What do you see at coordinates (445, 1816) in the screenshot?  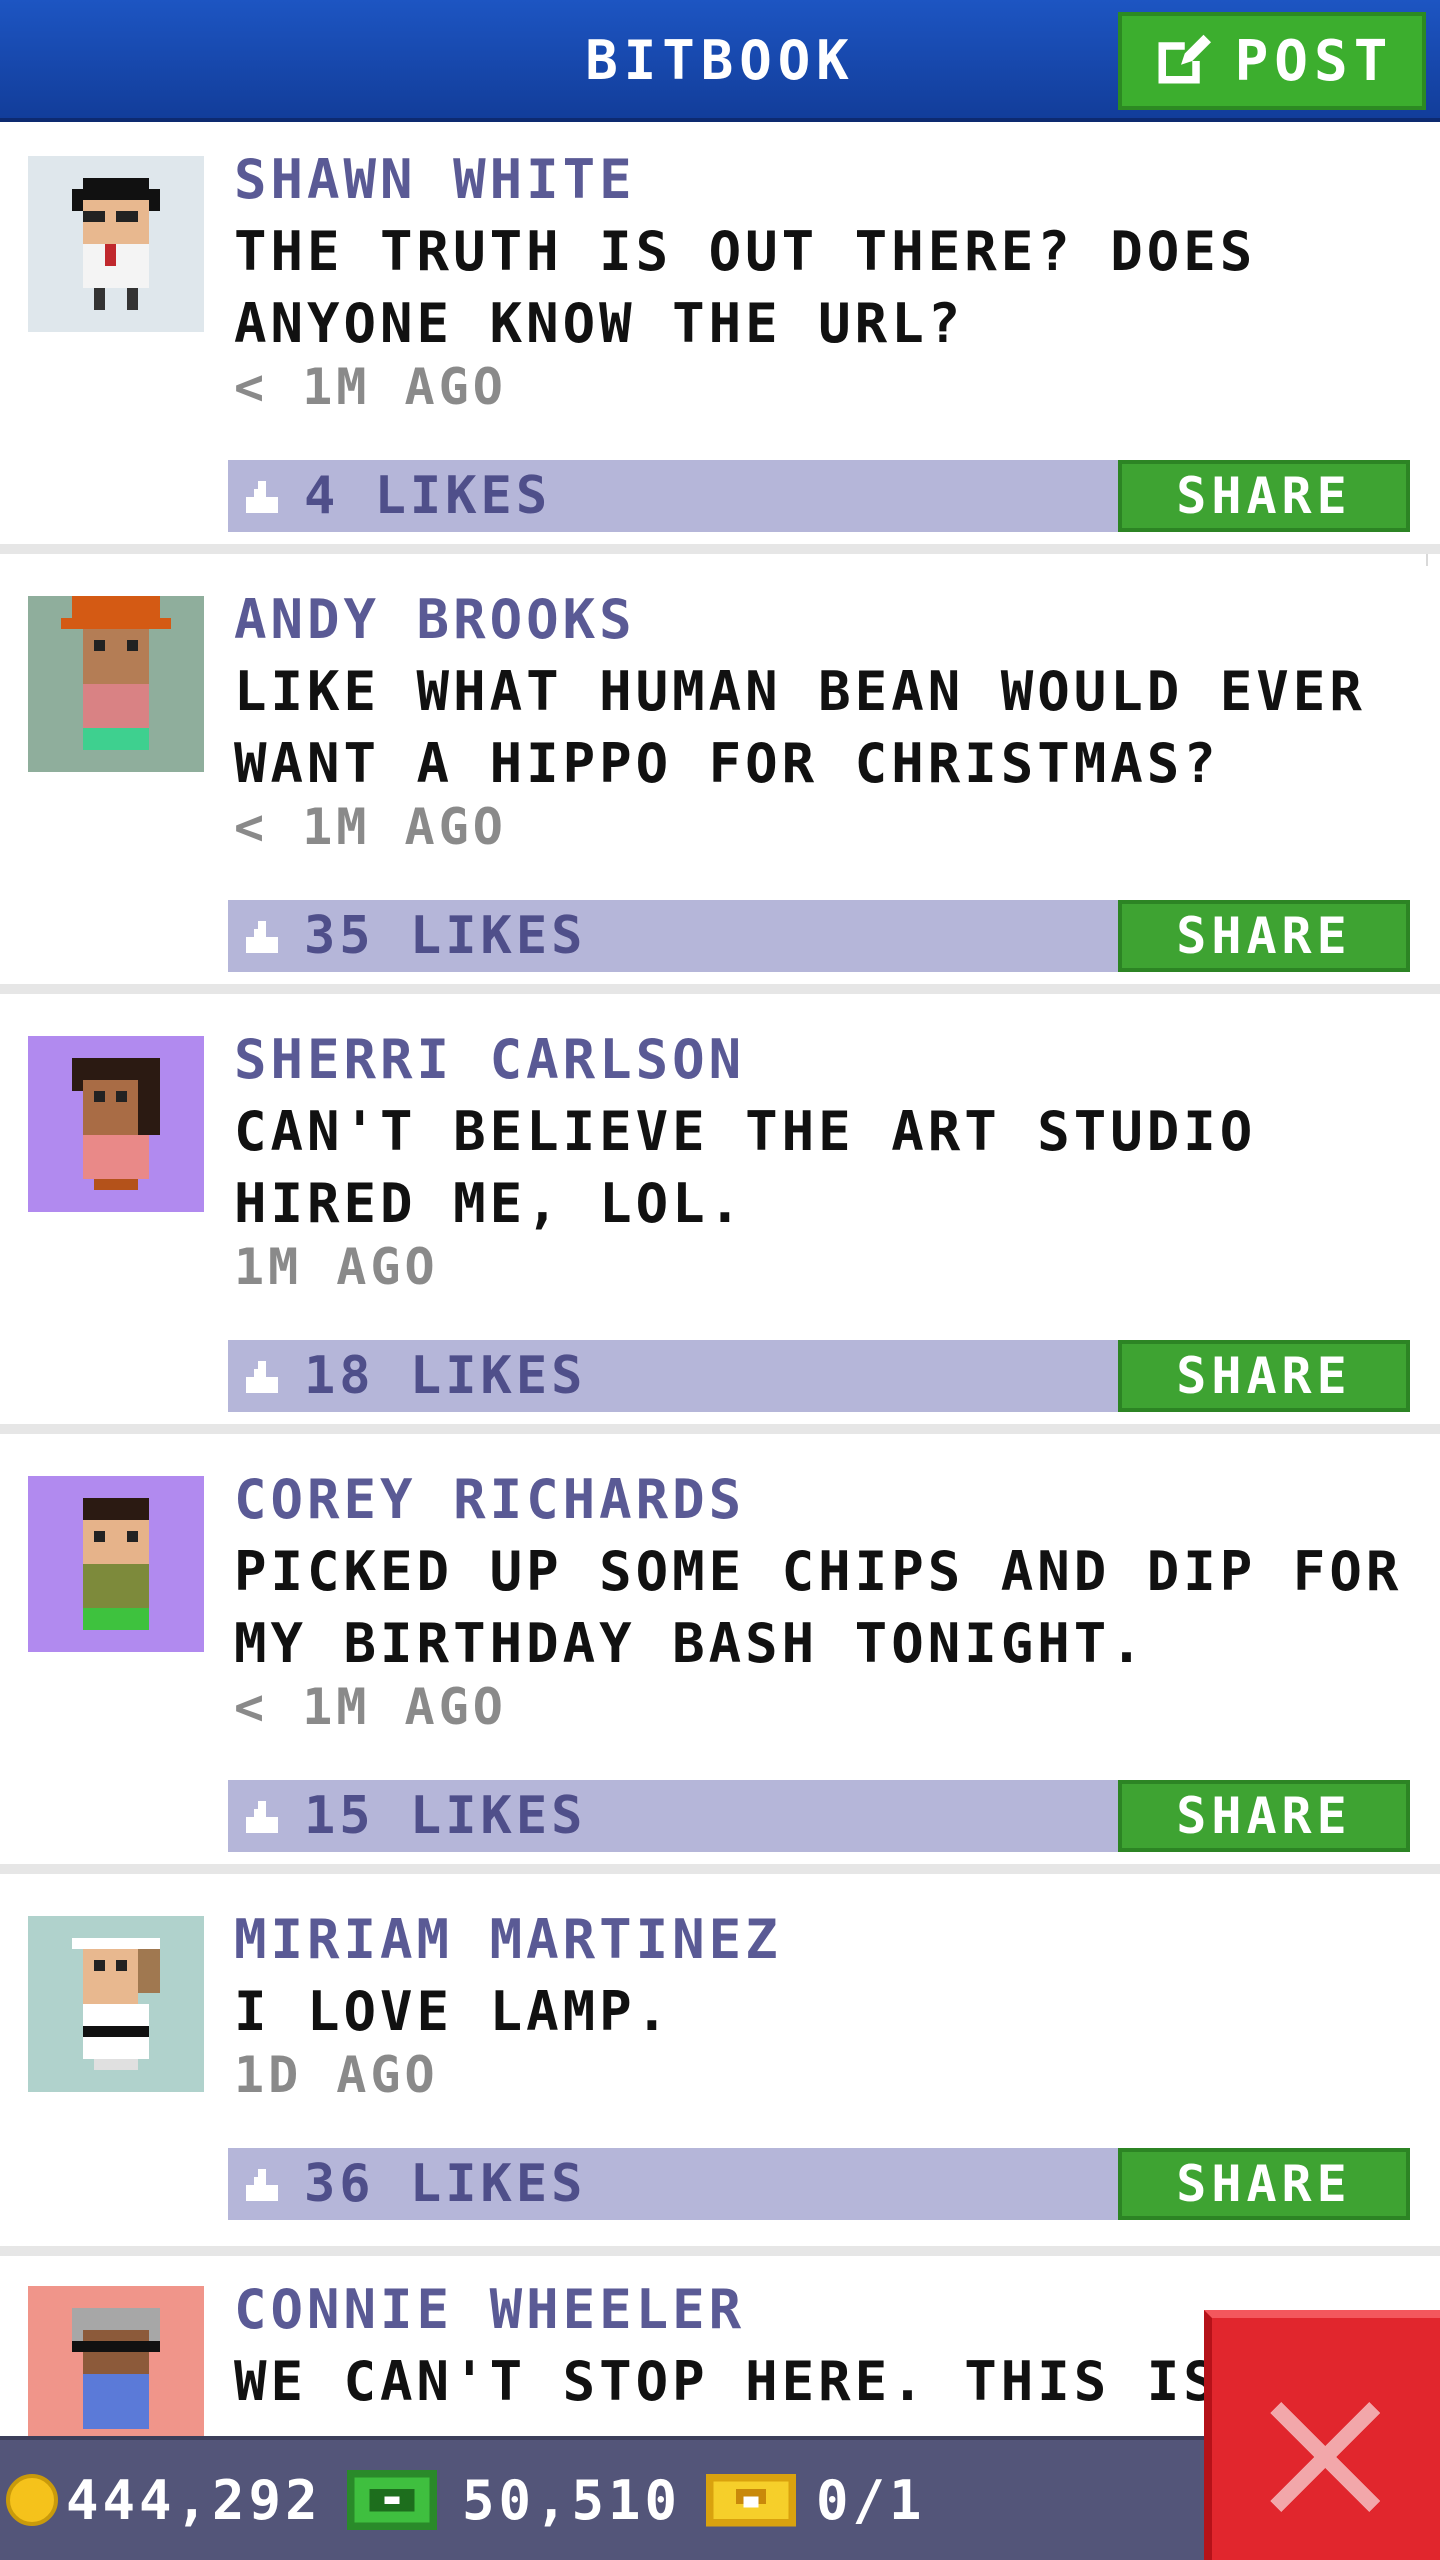 I see `like-count: 15 LIKES` at bounding box center [445, 1816].